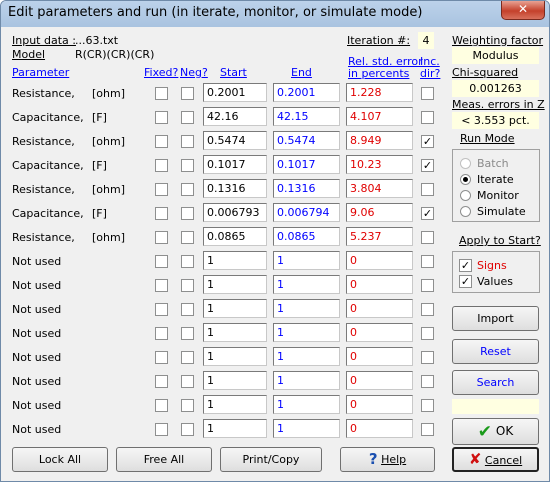  I want to click on param-unit: [ohm], so click(108, 141).